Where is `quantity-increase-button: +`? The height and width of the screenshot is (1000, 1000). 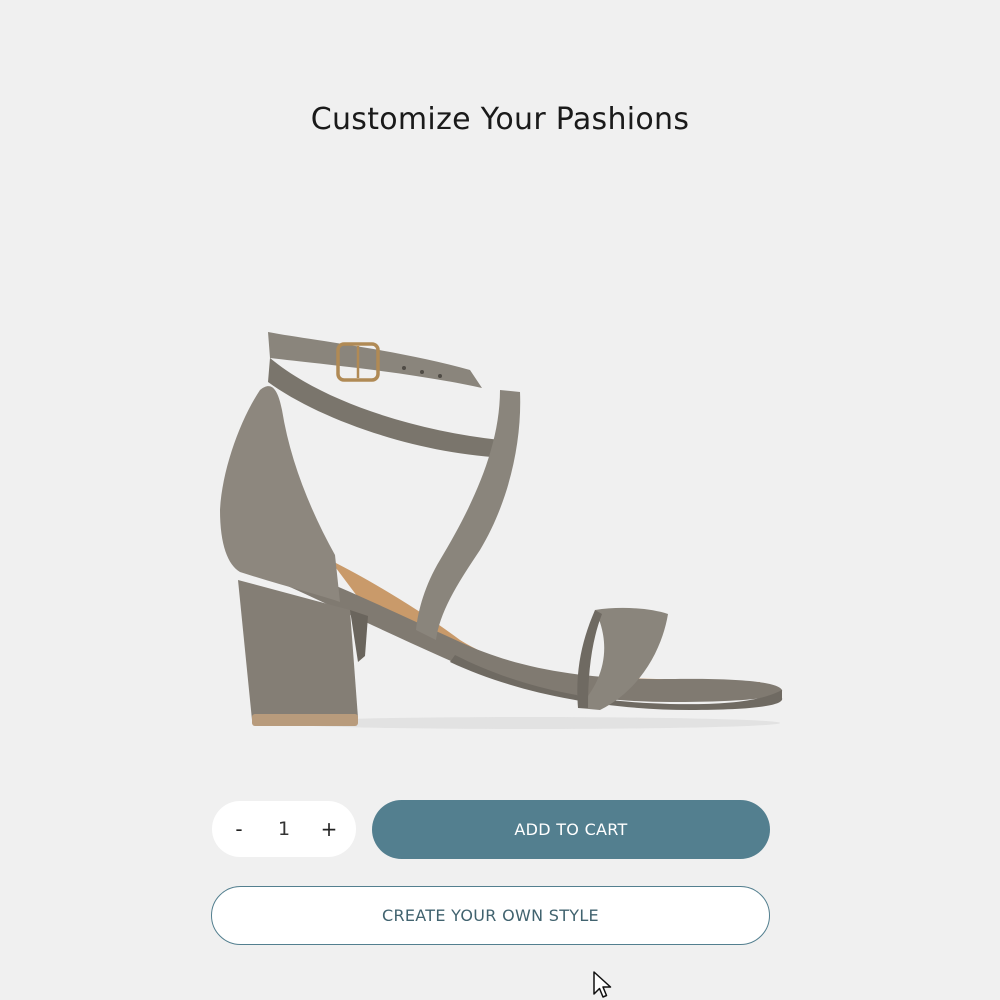 quantity-increase-button: + is located at coordinates (329, 829).